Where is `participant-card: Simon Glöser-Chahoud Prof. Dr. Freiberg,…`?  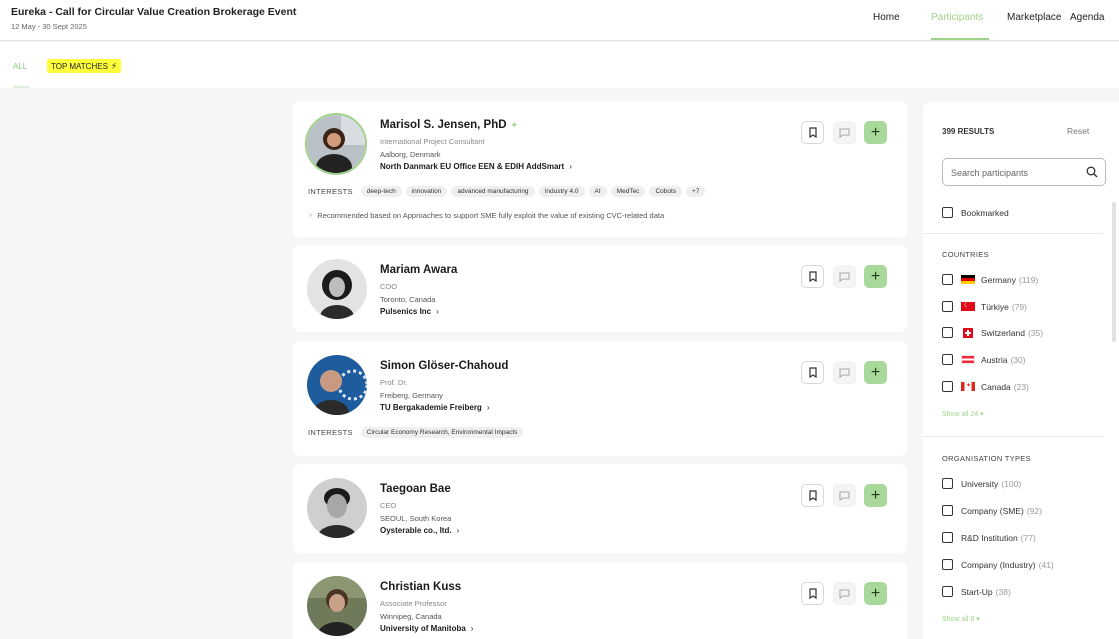 participant-card: Simon Glöser-Chahoud Prof. Dr. Freiberg,… is located at coordinates (600, 398).